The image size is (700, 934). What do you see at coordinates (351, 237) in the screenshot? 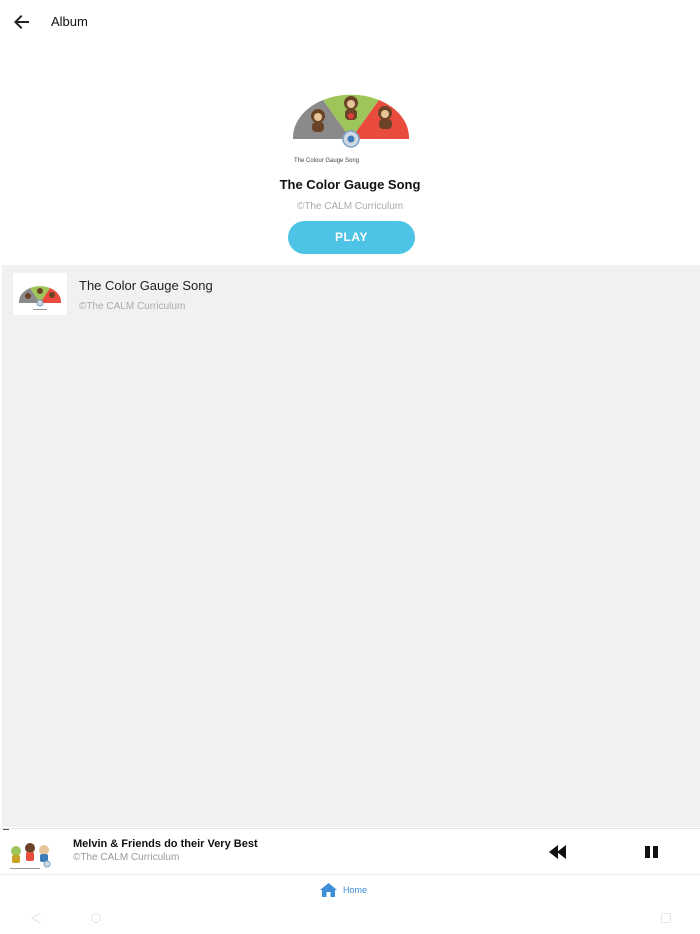
I see `play-button: PLAY` at bounding box center [351, 237].